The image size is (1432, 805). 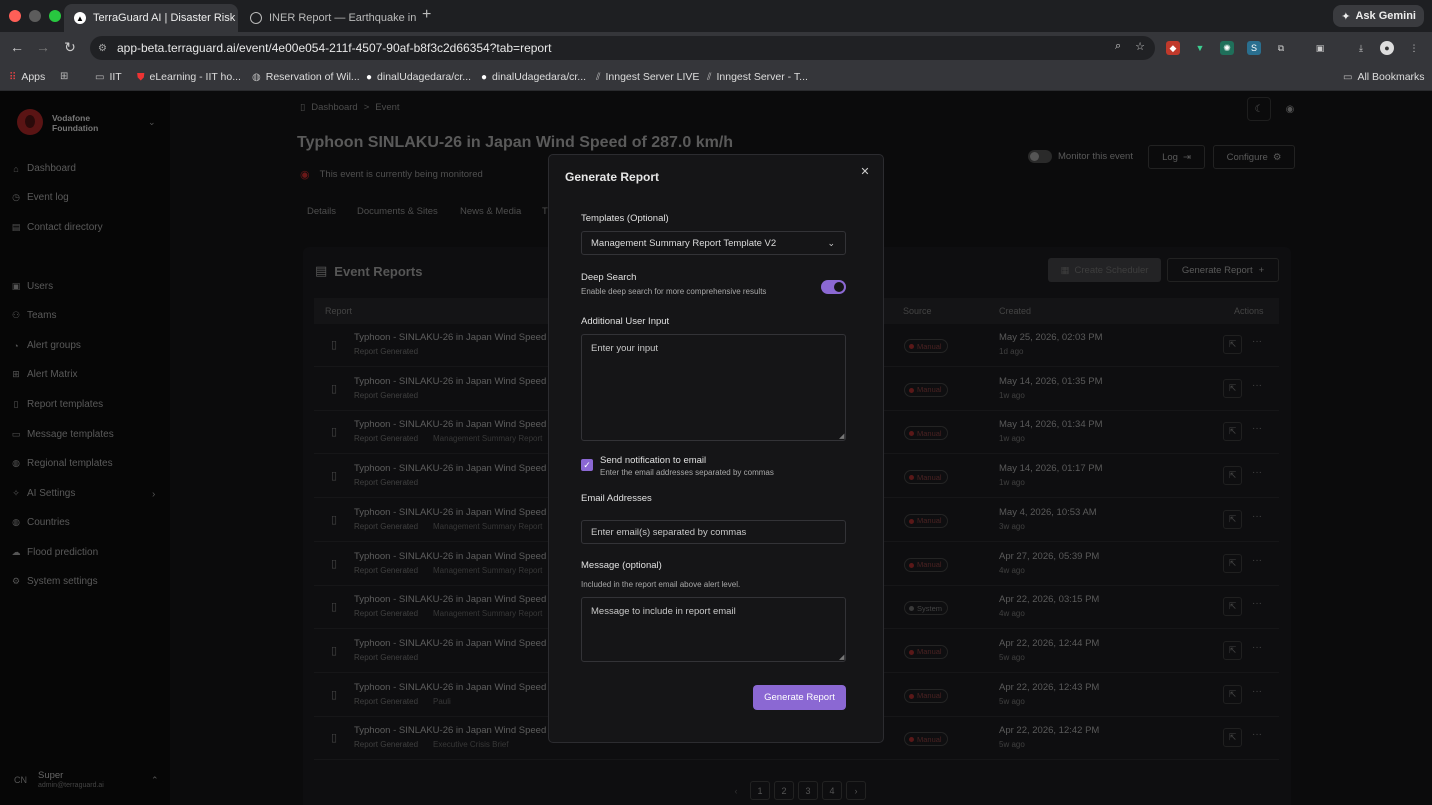 What do you see at coordinates (1118, 46) in the screenshot?
I see `zoom-icon: ⌕` at bounding box center [1118, 46].